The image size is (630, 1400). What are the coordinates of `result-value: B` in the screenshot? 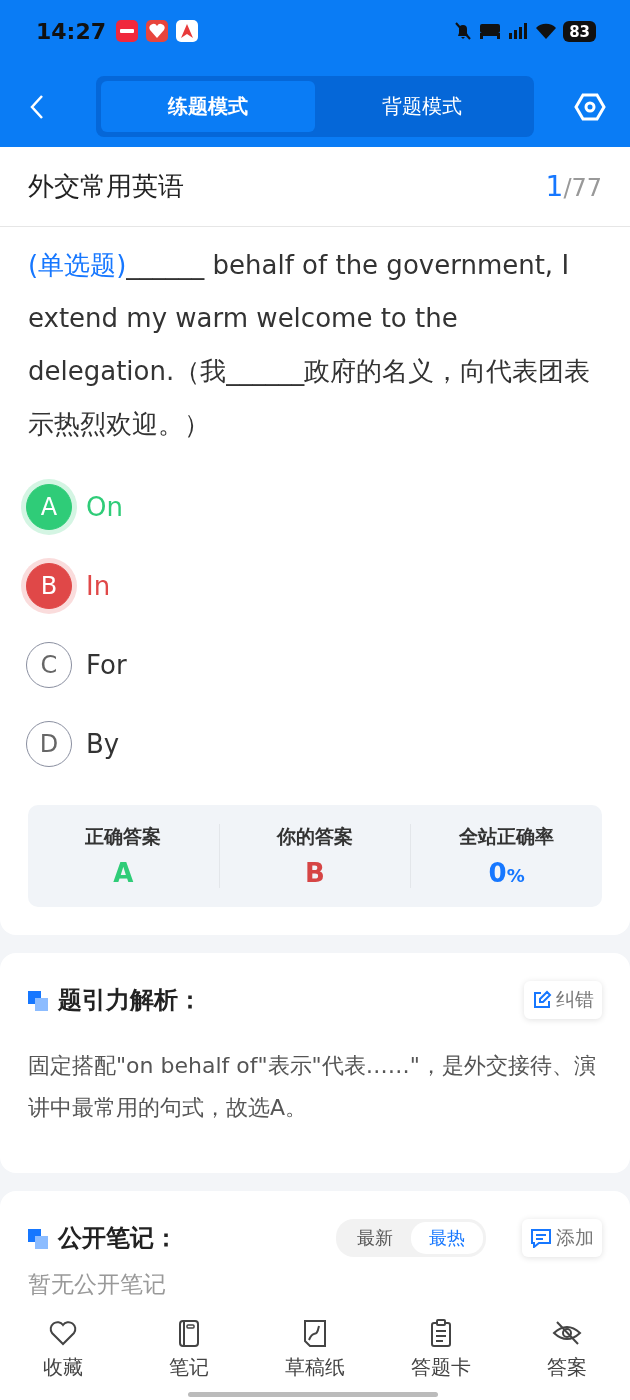 It's located at (315, 873).